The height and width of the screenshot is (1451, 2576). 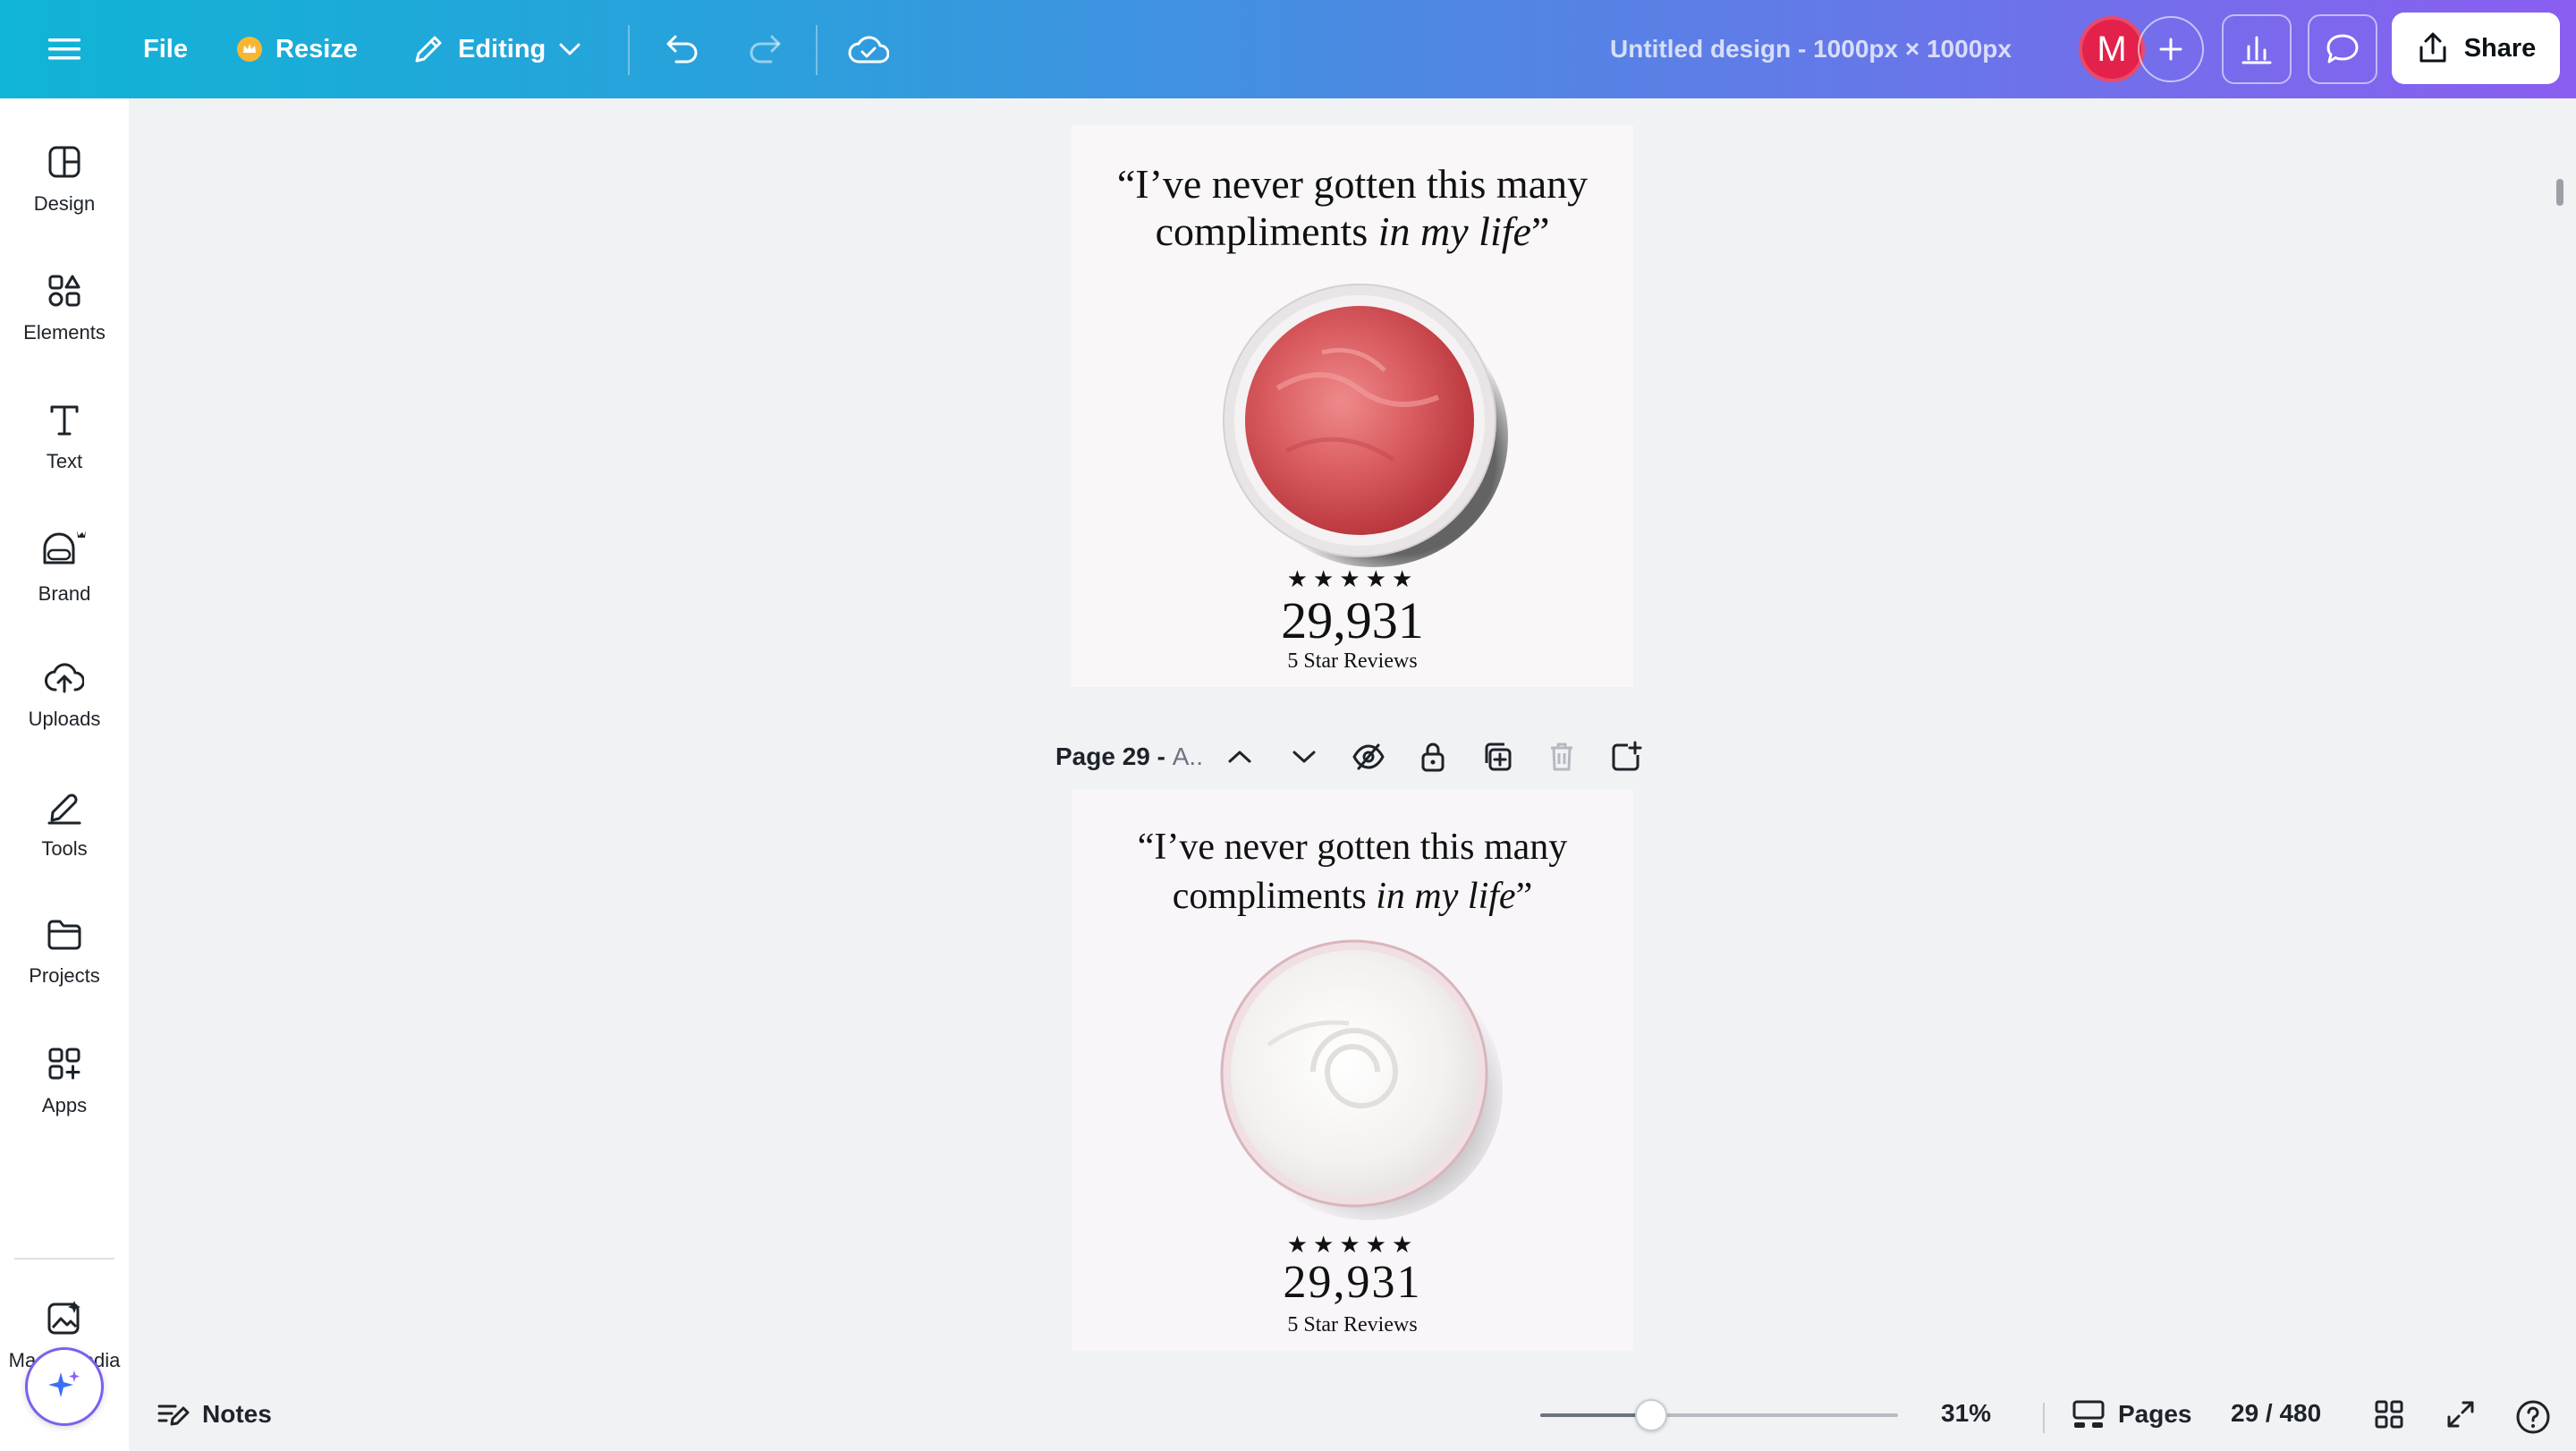 I want to click on sidebar-item-design: Design, so click(x=64, y=180).